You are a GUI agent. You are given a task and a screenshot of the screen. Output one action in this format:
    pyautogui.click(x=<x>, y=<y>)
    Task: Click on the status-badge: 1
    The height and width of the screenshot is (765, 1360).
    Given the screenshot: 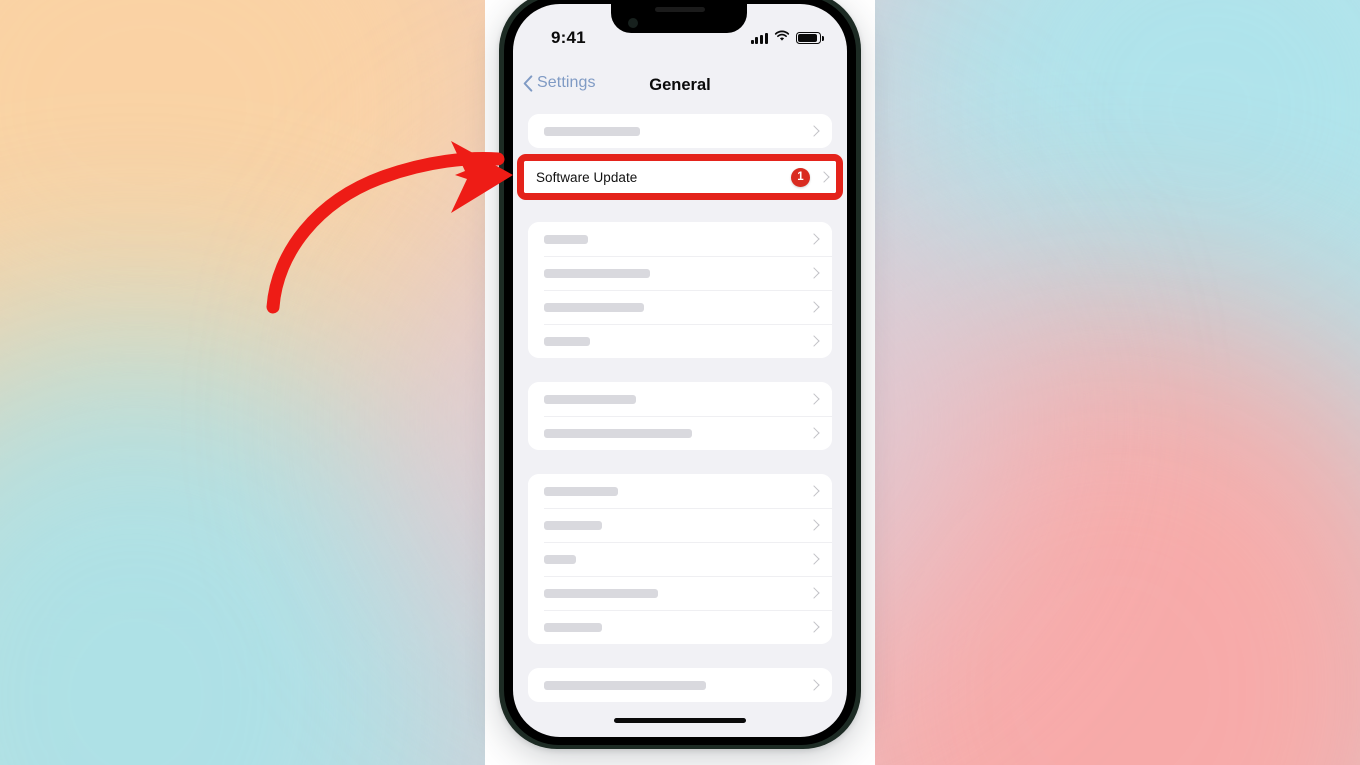 What is the action you would take?
    pyautogui.click(x=800, y=177)
    